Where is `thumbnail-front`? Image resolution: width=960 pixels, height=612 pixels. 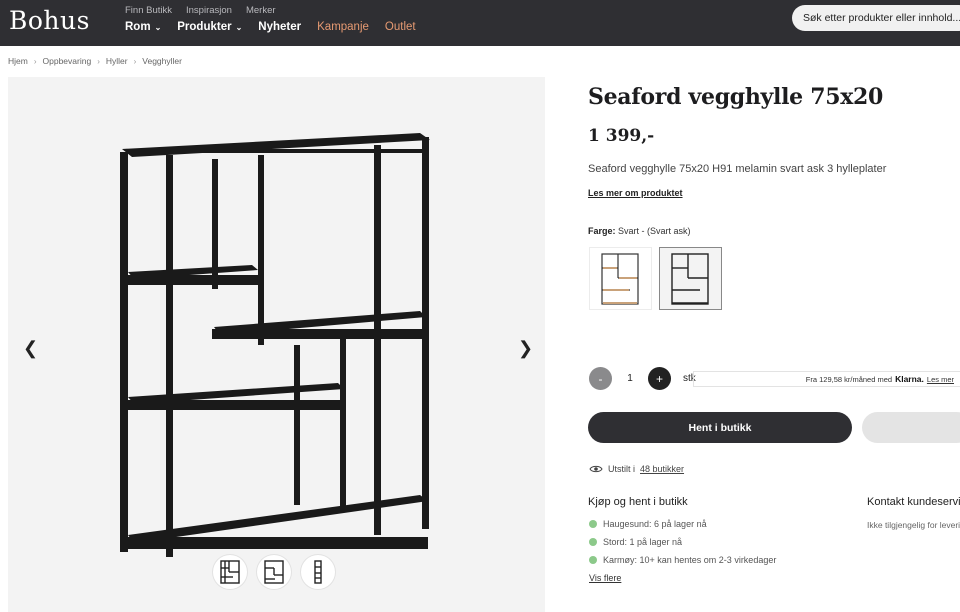 thumbnail-front is located at coordinates (230, 572).